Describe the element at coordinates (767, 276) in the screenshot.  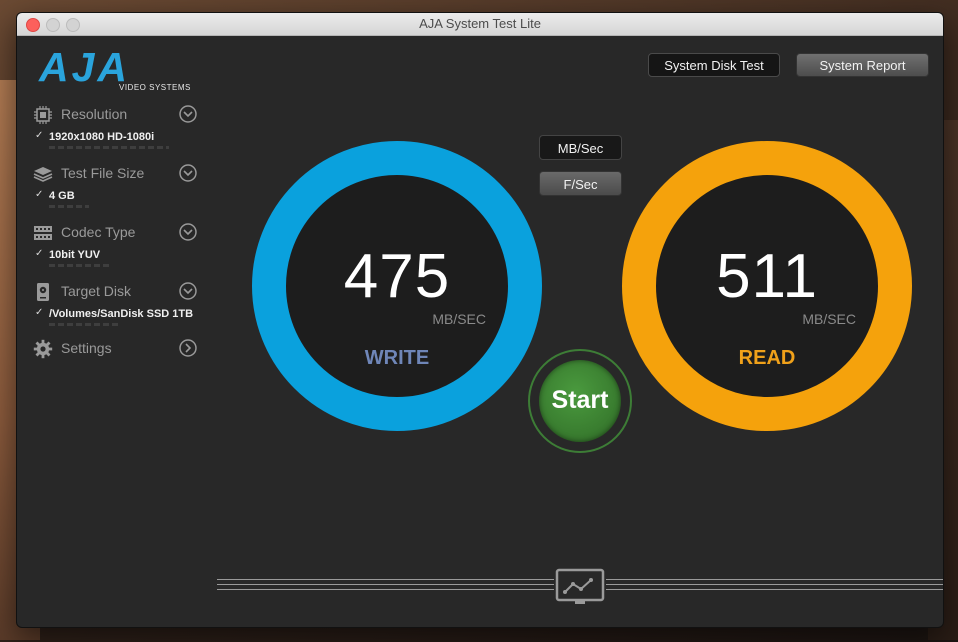
I see `read-speed-value: 511` at that location.